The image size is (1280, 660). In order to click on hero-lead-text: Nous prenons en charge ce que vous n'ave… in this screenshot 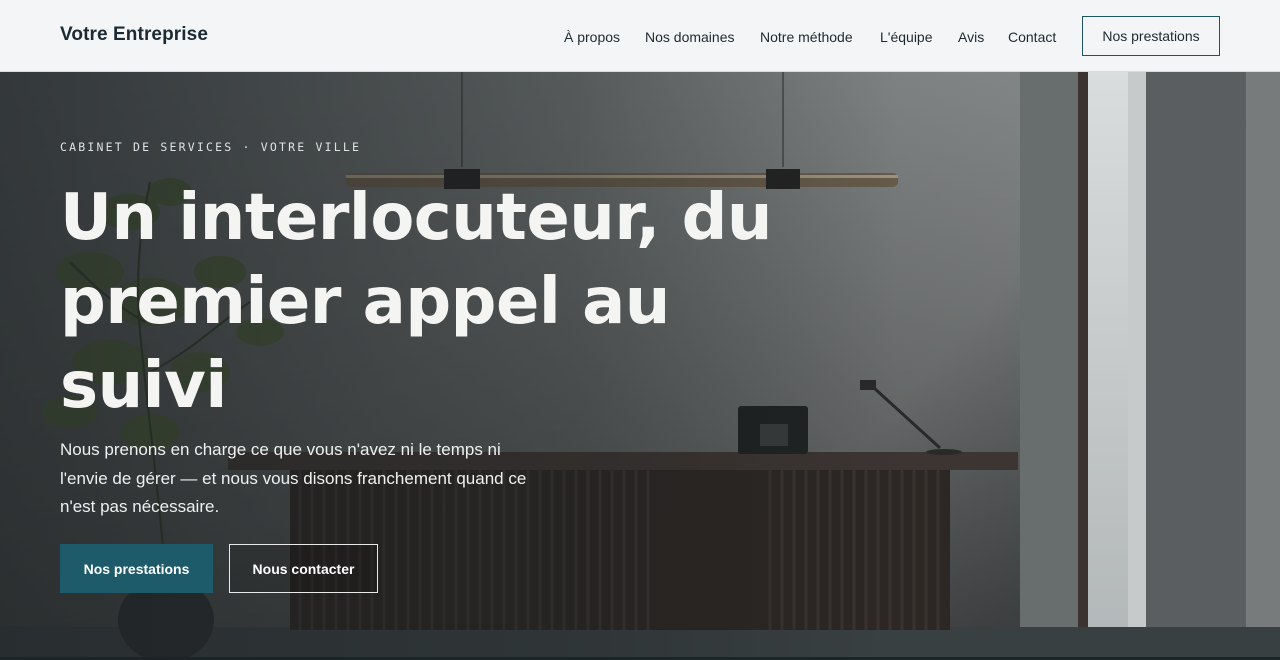, I will do `click(293, 478)`.